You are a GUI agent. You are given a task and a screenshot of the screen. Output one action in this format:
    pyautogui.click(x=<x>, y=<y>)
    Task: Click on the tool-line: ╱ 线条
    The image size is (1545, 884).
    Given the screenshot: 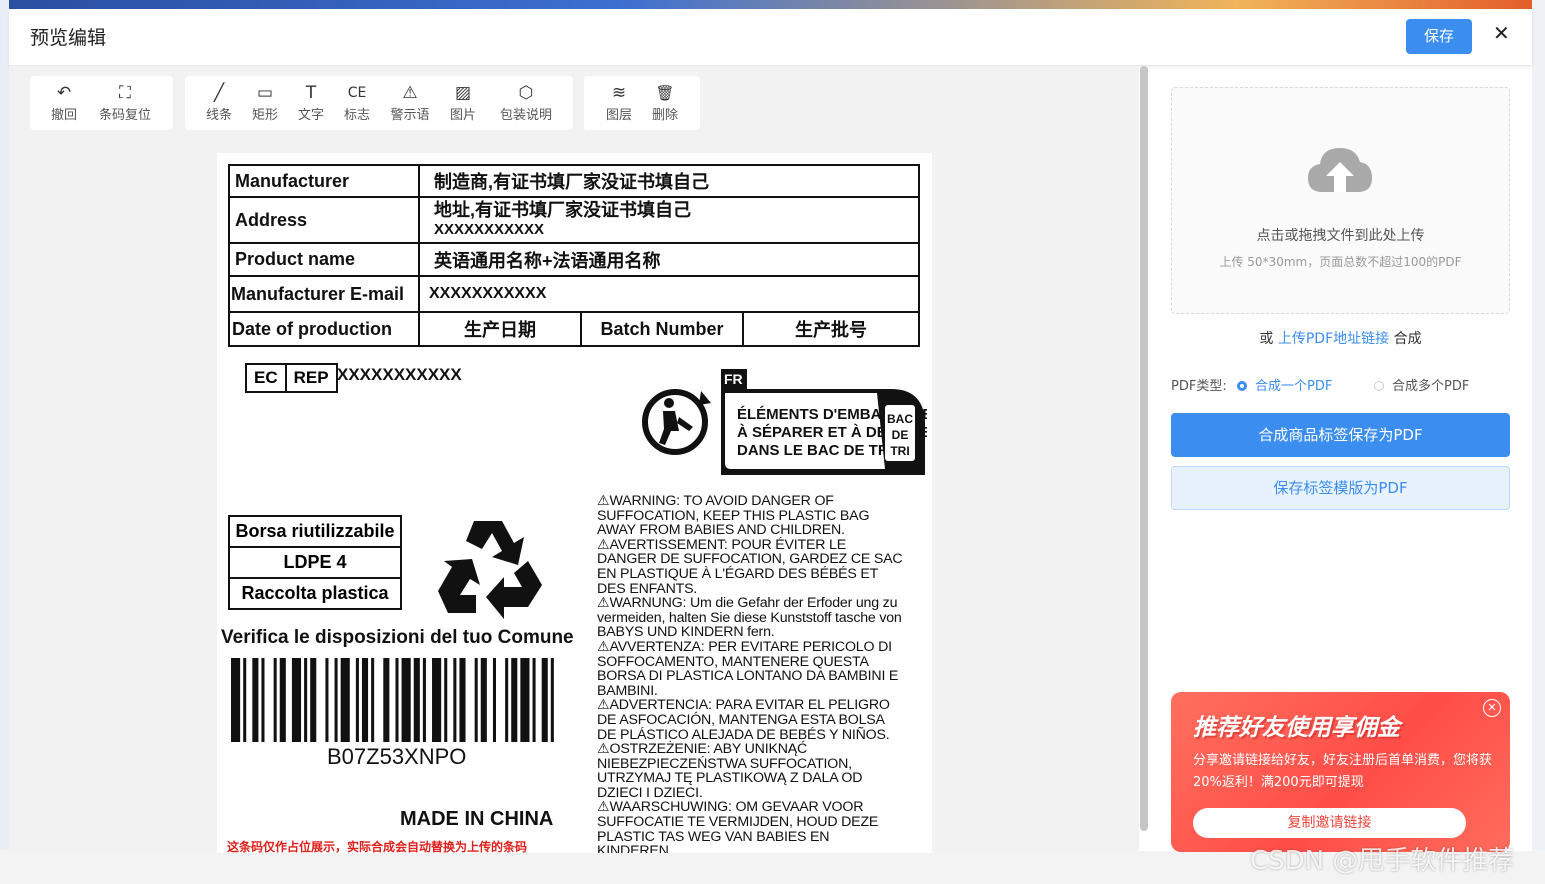 What is the action you would take?
    pyautogui.click(x=219, y=102)
    